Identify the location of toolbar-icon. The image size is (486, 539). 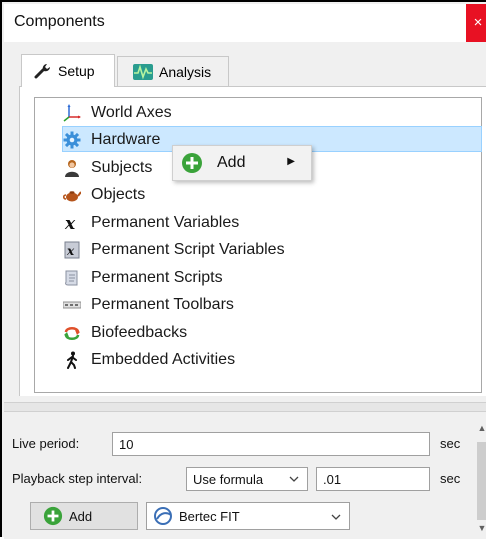
(72, 305).